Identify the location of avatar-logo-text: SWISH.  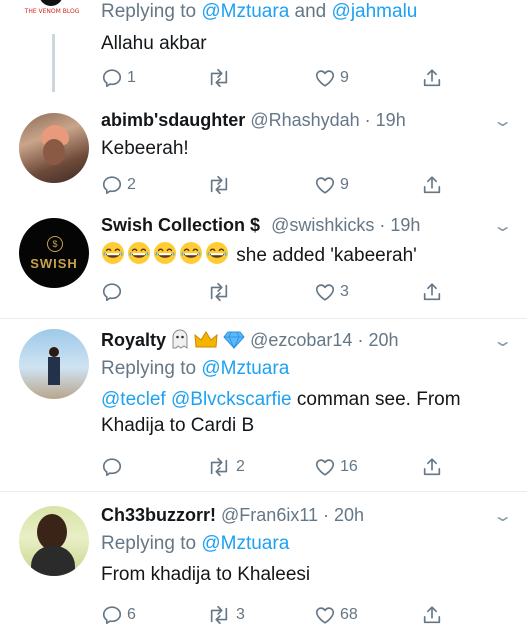
(54, 263).